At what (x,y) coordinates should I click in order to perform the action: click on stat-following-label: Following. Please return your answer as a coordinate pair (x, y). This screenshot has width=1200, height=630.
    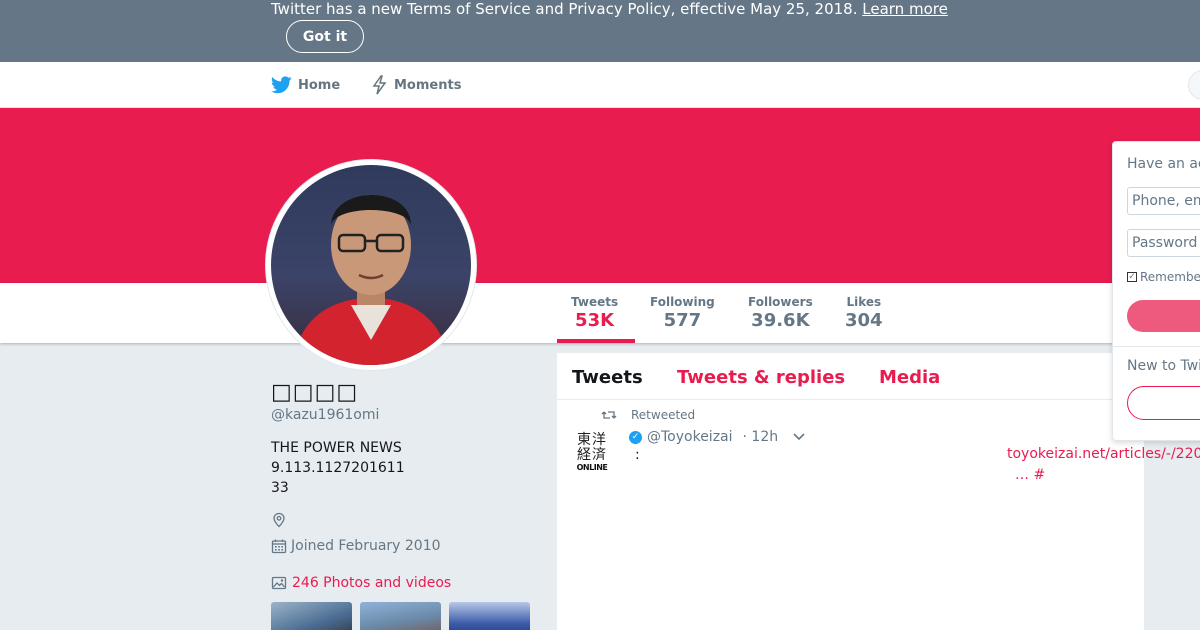
    Looking at the image, I should click on (682, 302).